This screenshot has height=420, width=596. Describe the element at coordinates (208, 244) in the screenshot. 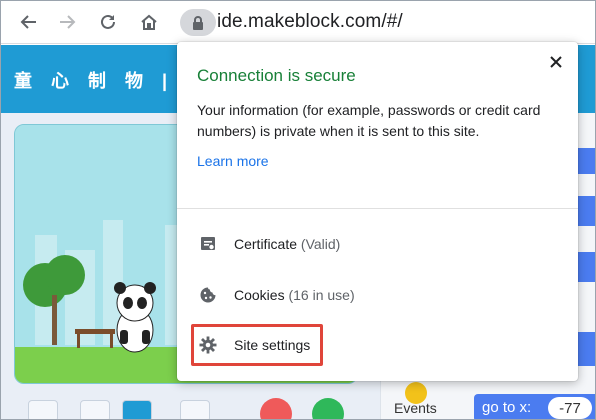

I see `certificate-icon` at that location.